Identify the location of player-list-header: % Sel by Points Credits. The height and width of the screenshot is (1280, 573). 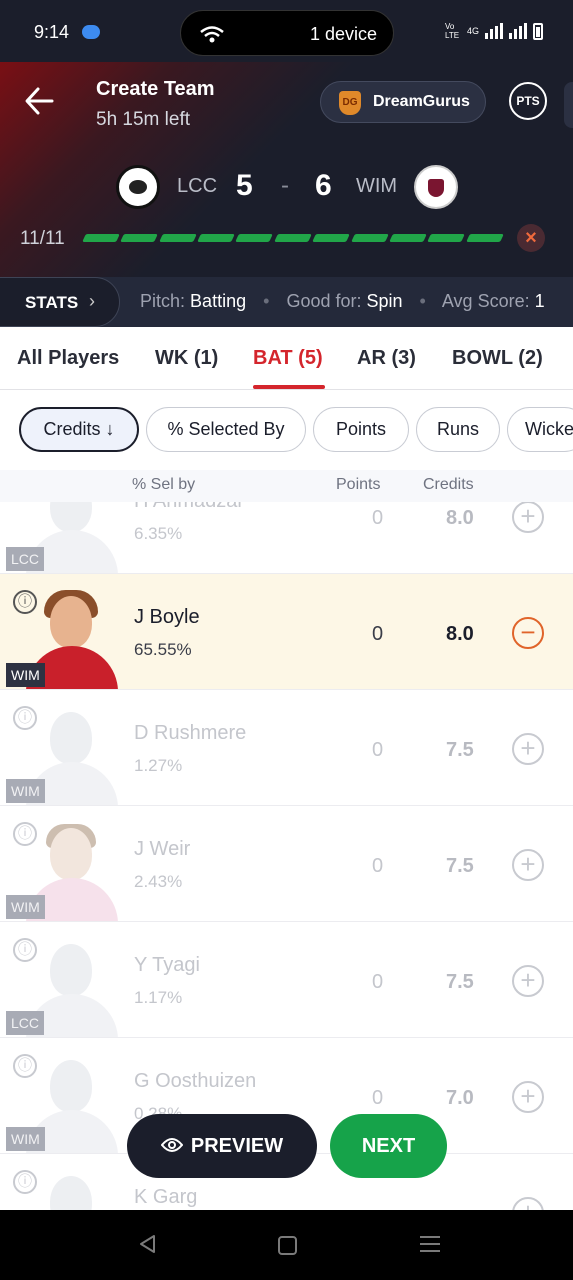
(286, 486).